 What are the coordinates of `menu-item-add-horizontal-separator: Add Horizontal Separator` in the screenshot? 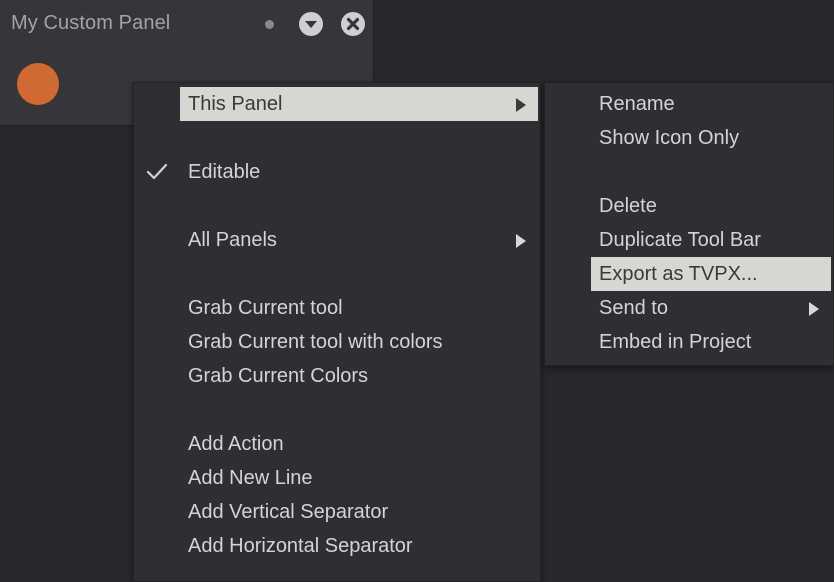 It's located at (359, 546).